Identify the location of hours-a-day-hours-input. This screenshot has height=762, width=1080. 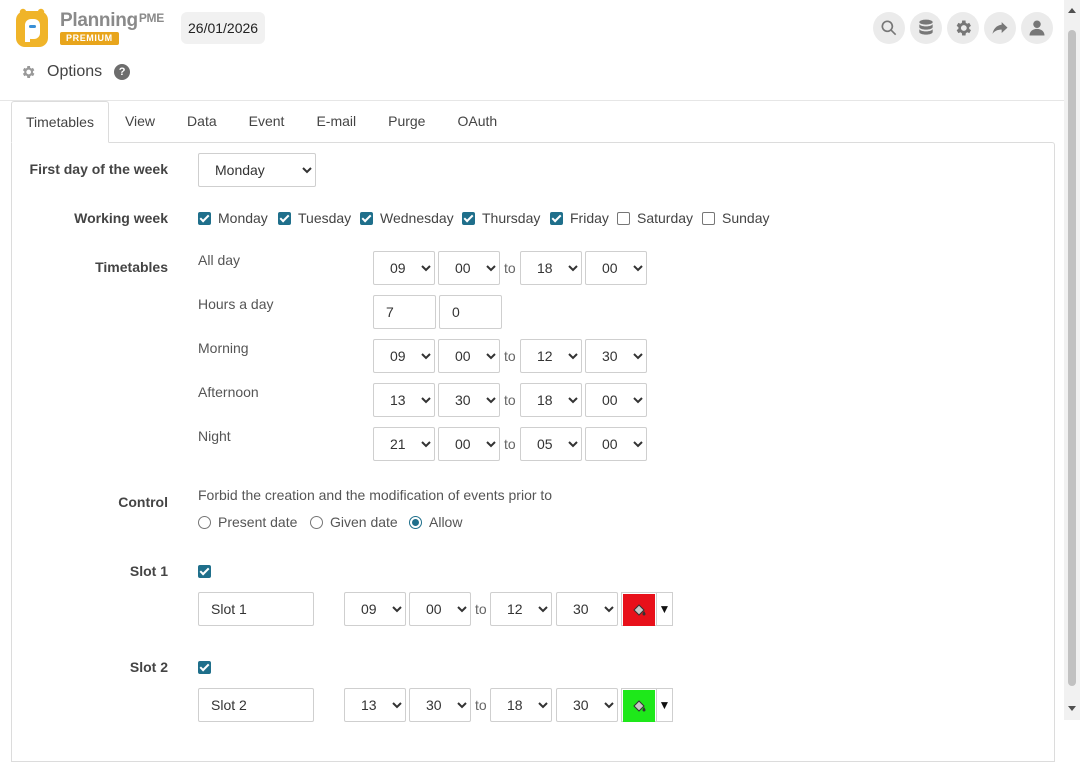
(404, 312).